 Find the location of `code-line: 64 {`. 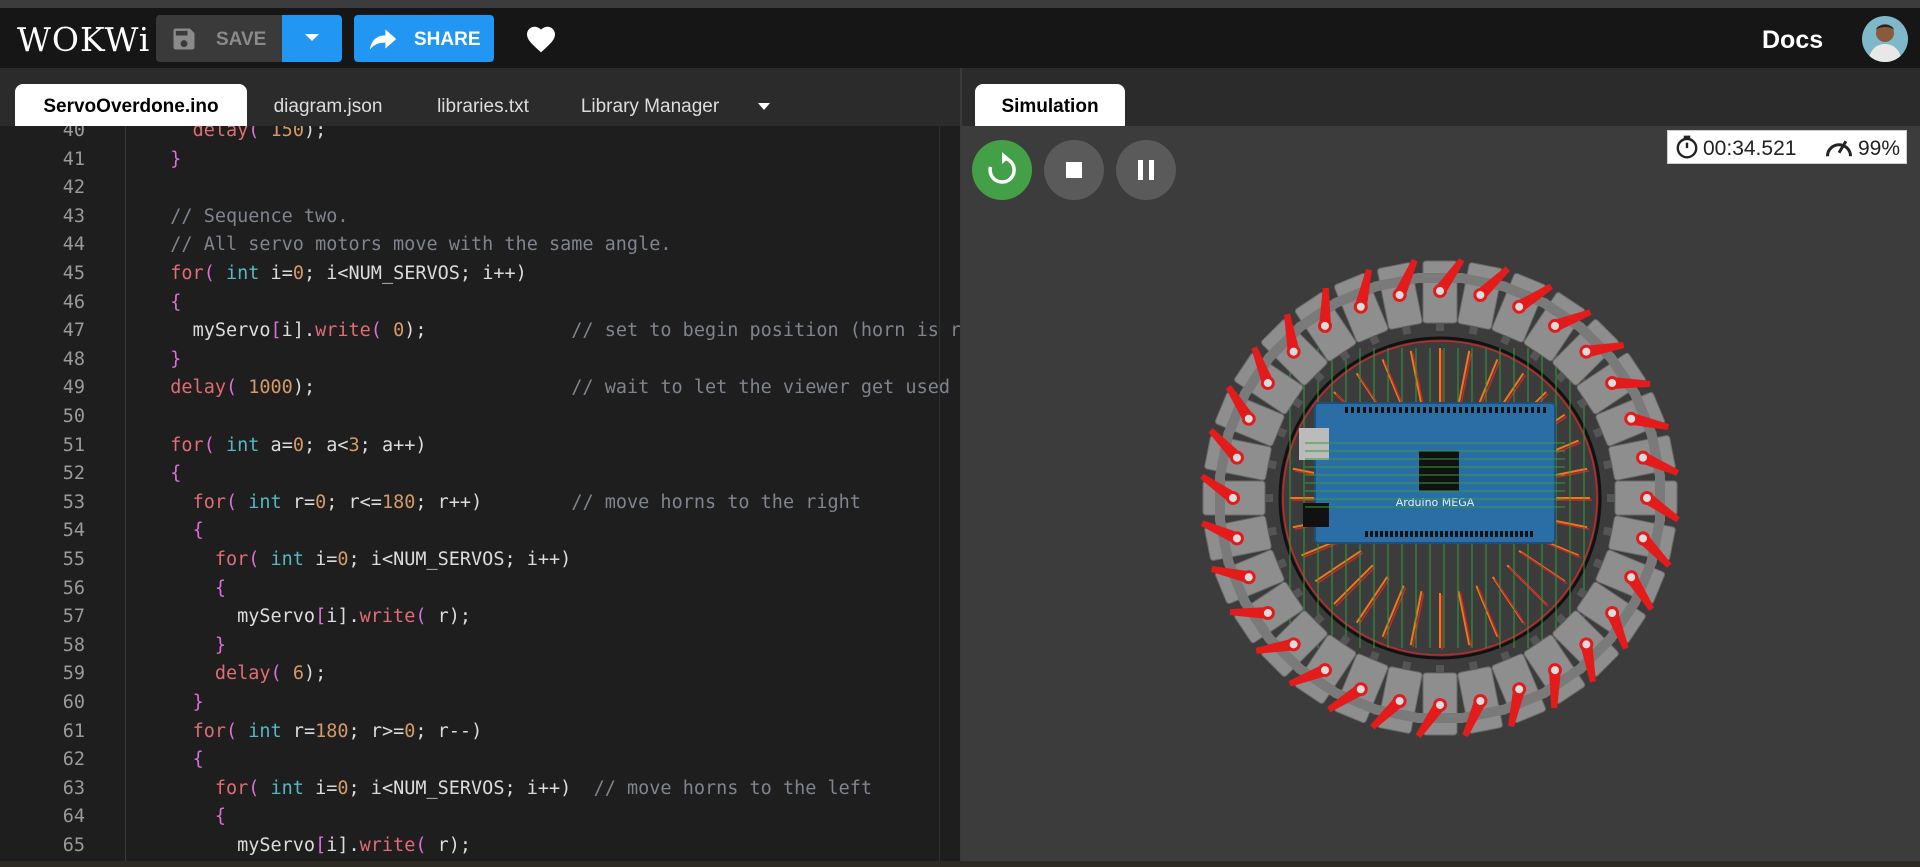

code-line: 64 { is located at coordinates (480, 820).